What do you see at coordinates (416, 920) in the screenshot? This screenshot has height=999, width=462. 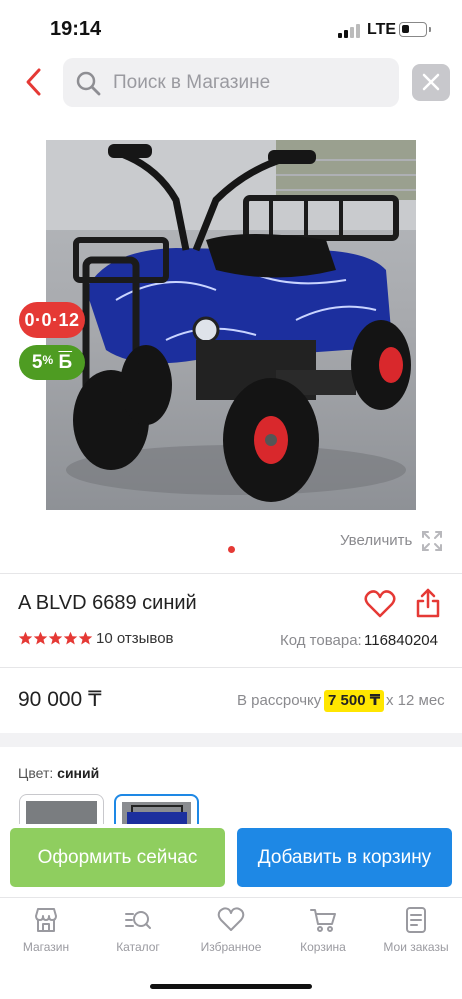 I see `orders-icon` at bounding box center [416, 920].